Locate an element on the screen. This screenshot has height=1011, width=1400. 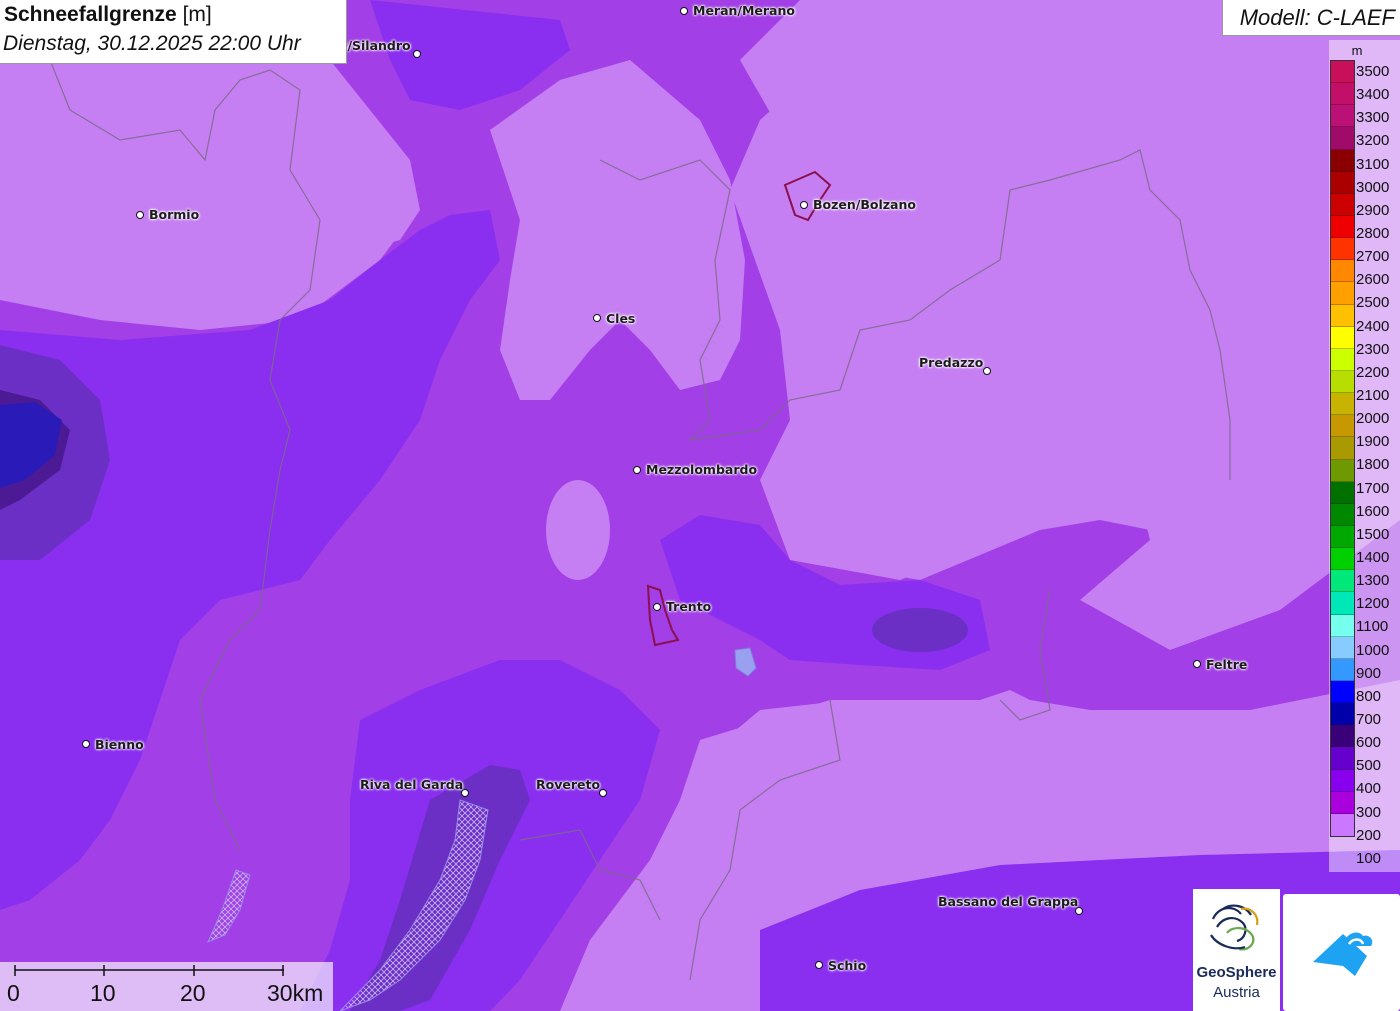
map-title: Schneefallgrenze [m] is located at coordinates (108, 15).